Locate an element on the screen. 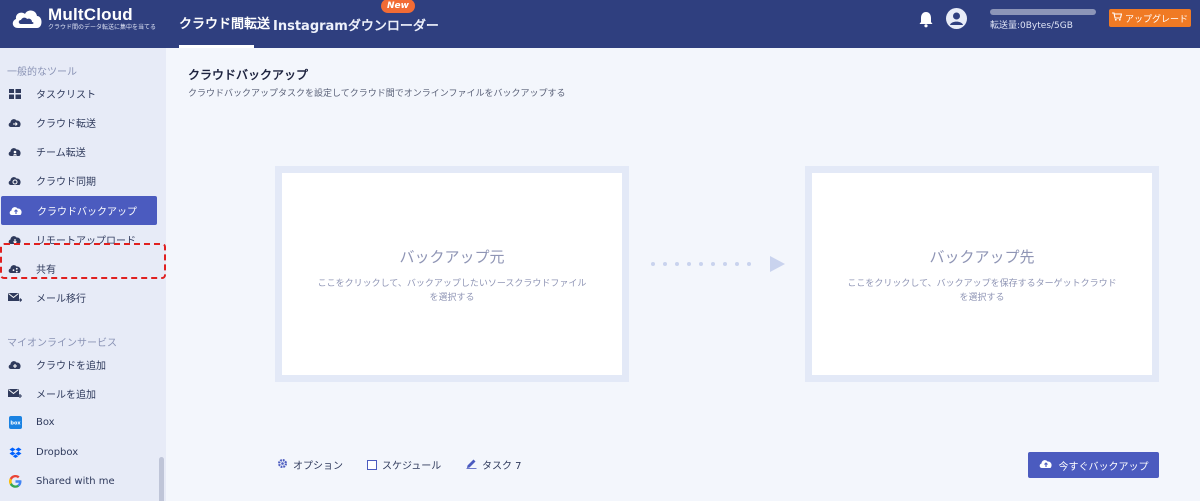 The height and width of the screenshot is (501, 1200). logo: MultCloud クラウド間のデータ転送に集中を当てる is located at coordinates (83, 19).